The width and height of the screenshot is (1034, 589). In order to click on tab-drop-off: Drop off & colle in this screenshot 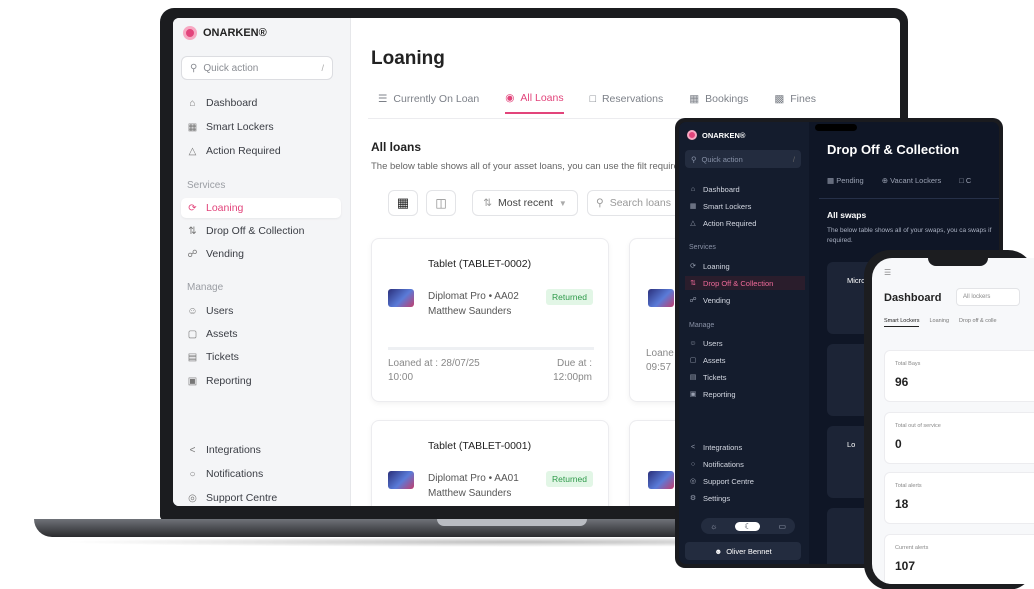, I will do `click(978, 322)`.